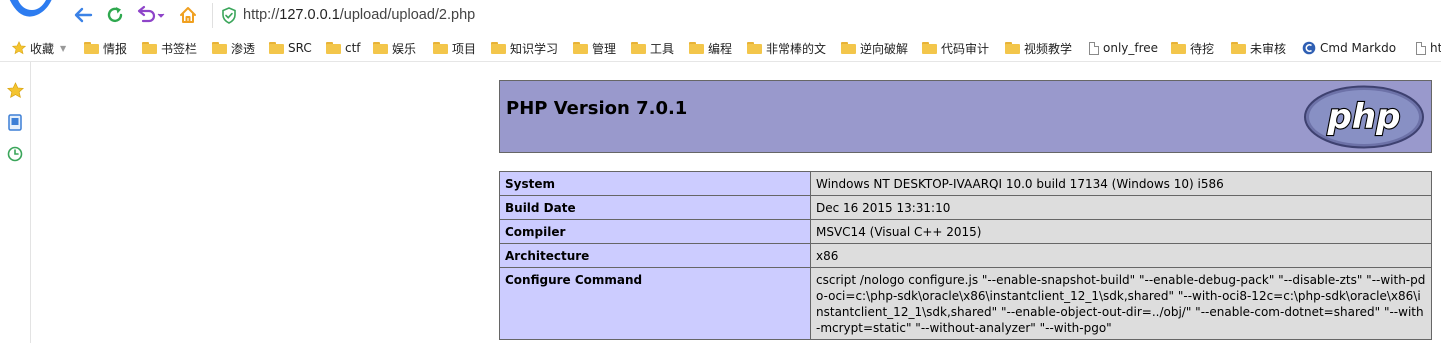  Describe the element at coordinates (15, 202) in the screenshot. I see `browser-sidebar` at that location.